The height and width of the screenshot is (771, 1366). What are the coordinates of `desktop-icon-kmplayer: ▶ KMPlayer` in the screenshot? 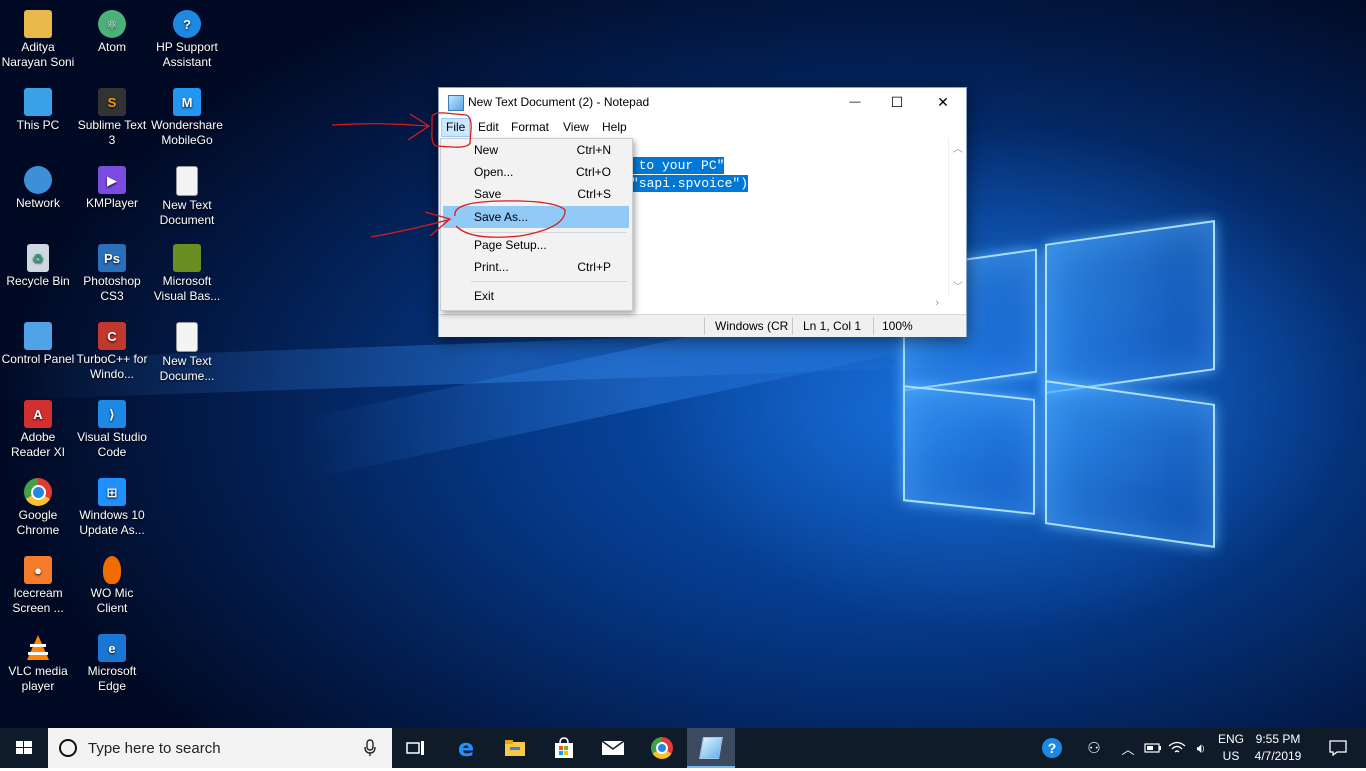 It's located at (112, 185).